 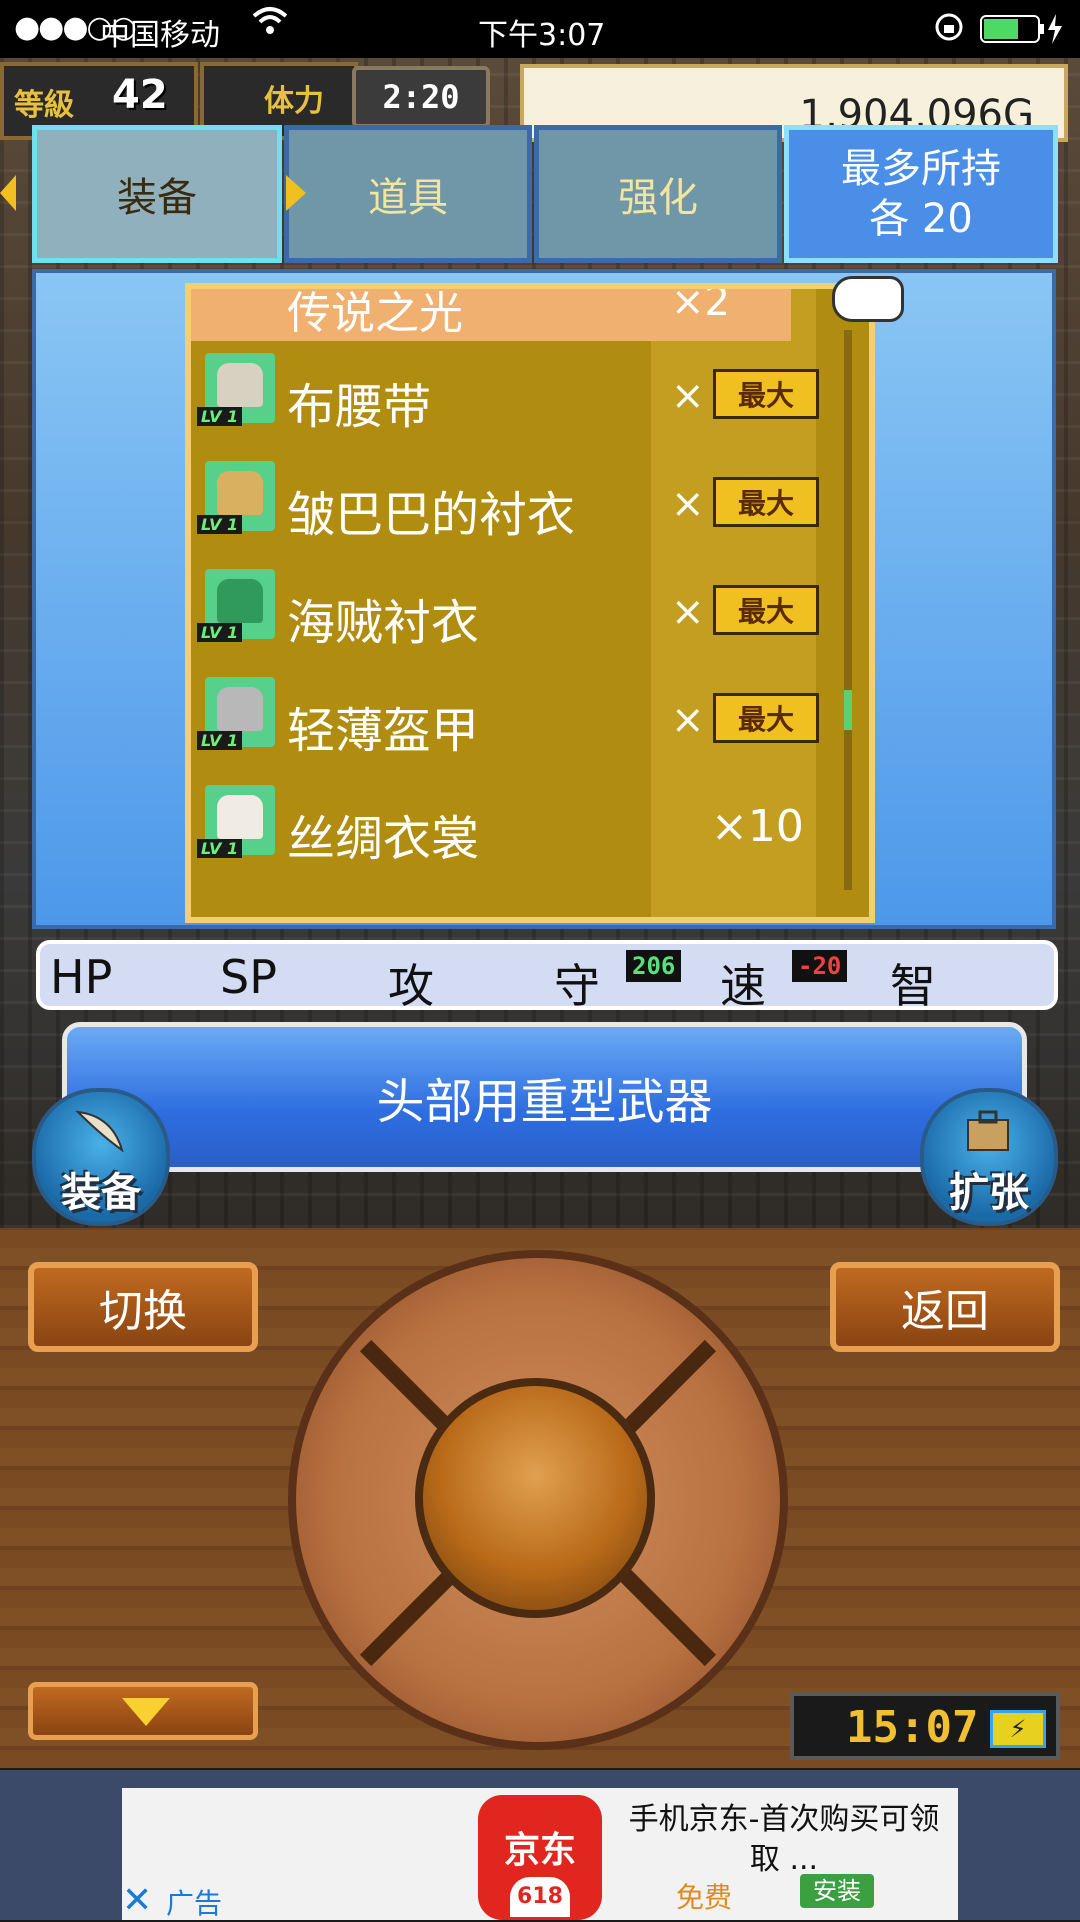 What do you see at coordinates (1018, 1729) in the screenshot?
I see `battery-charging-icon: ⚡` at bounding box center [1018, 1729].